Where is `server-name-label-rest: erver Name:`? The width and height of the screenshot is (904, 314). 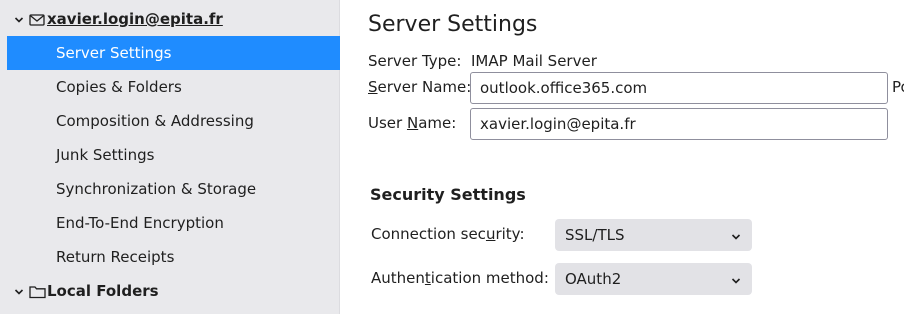
server-name-label-rest: erver Name: is located at coordinates (424, 87).